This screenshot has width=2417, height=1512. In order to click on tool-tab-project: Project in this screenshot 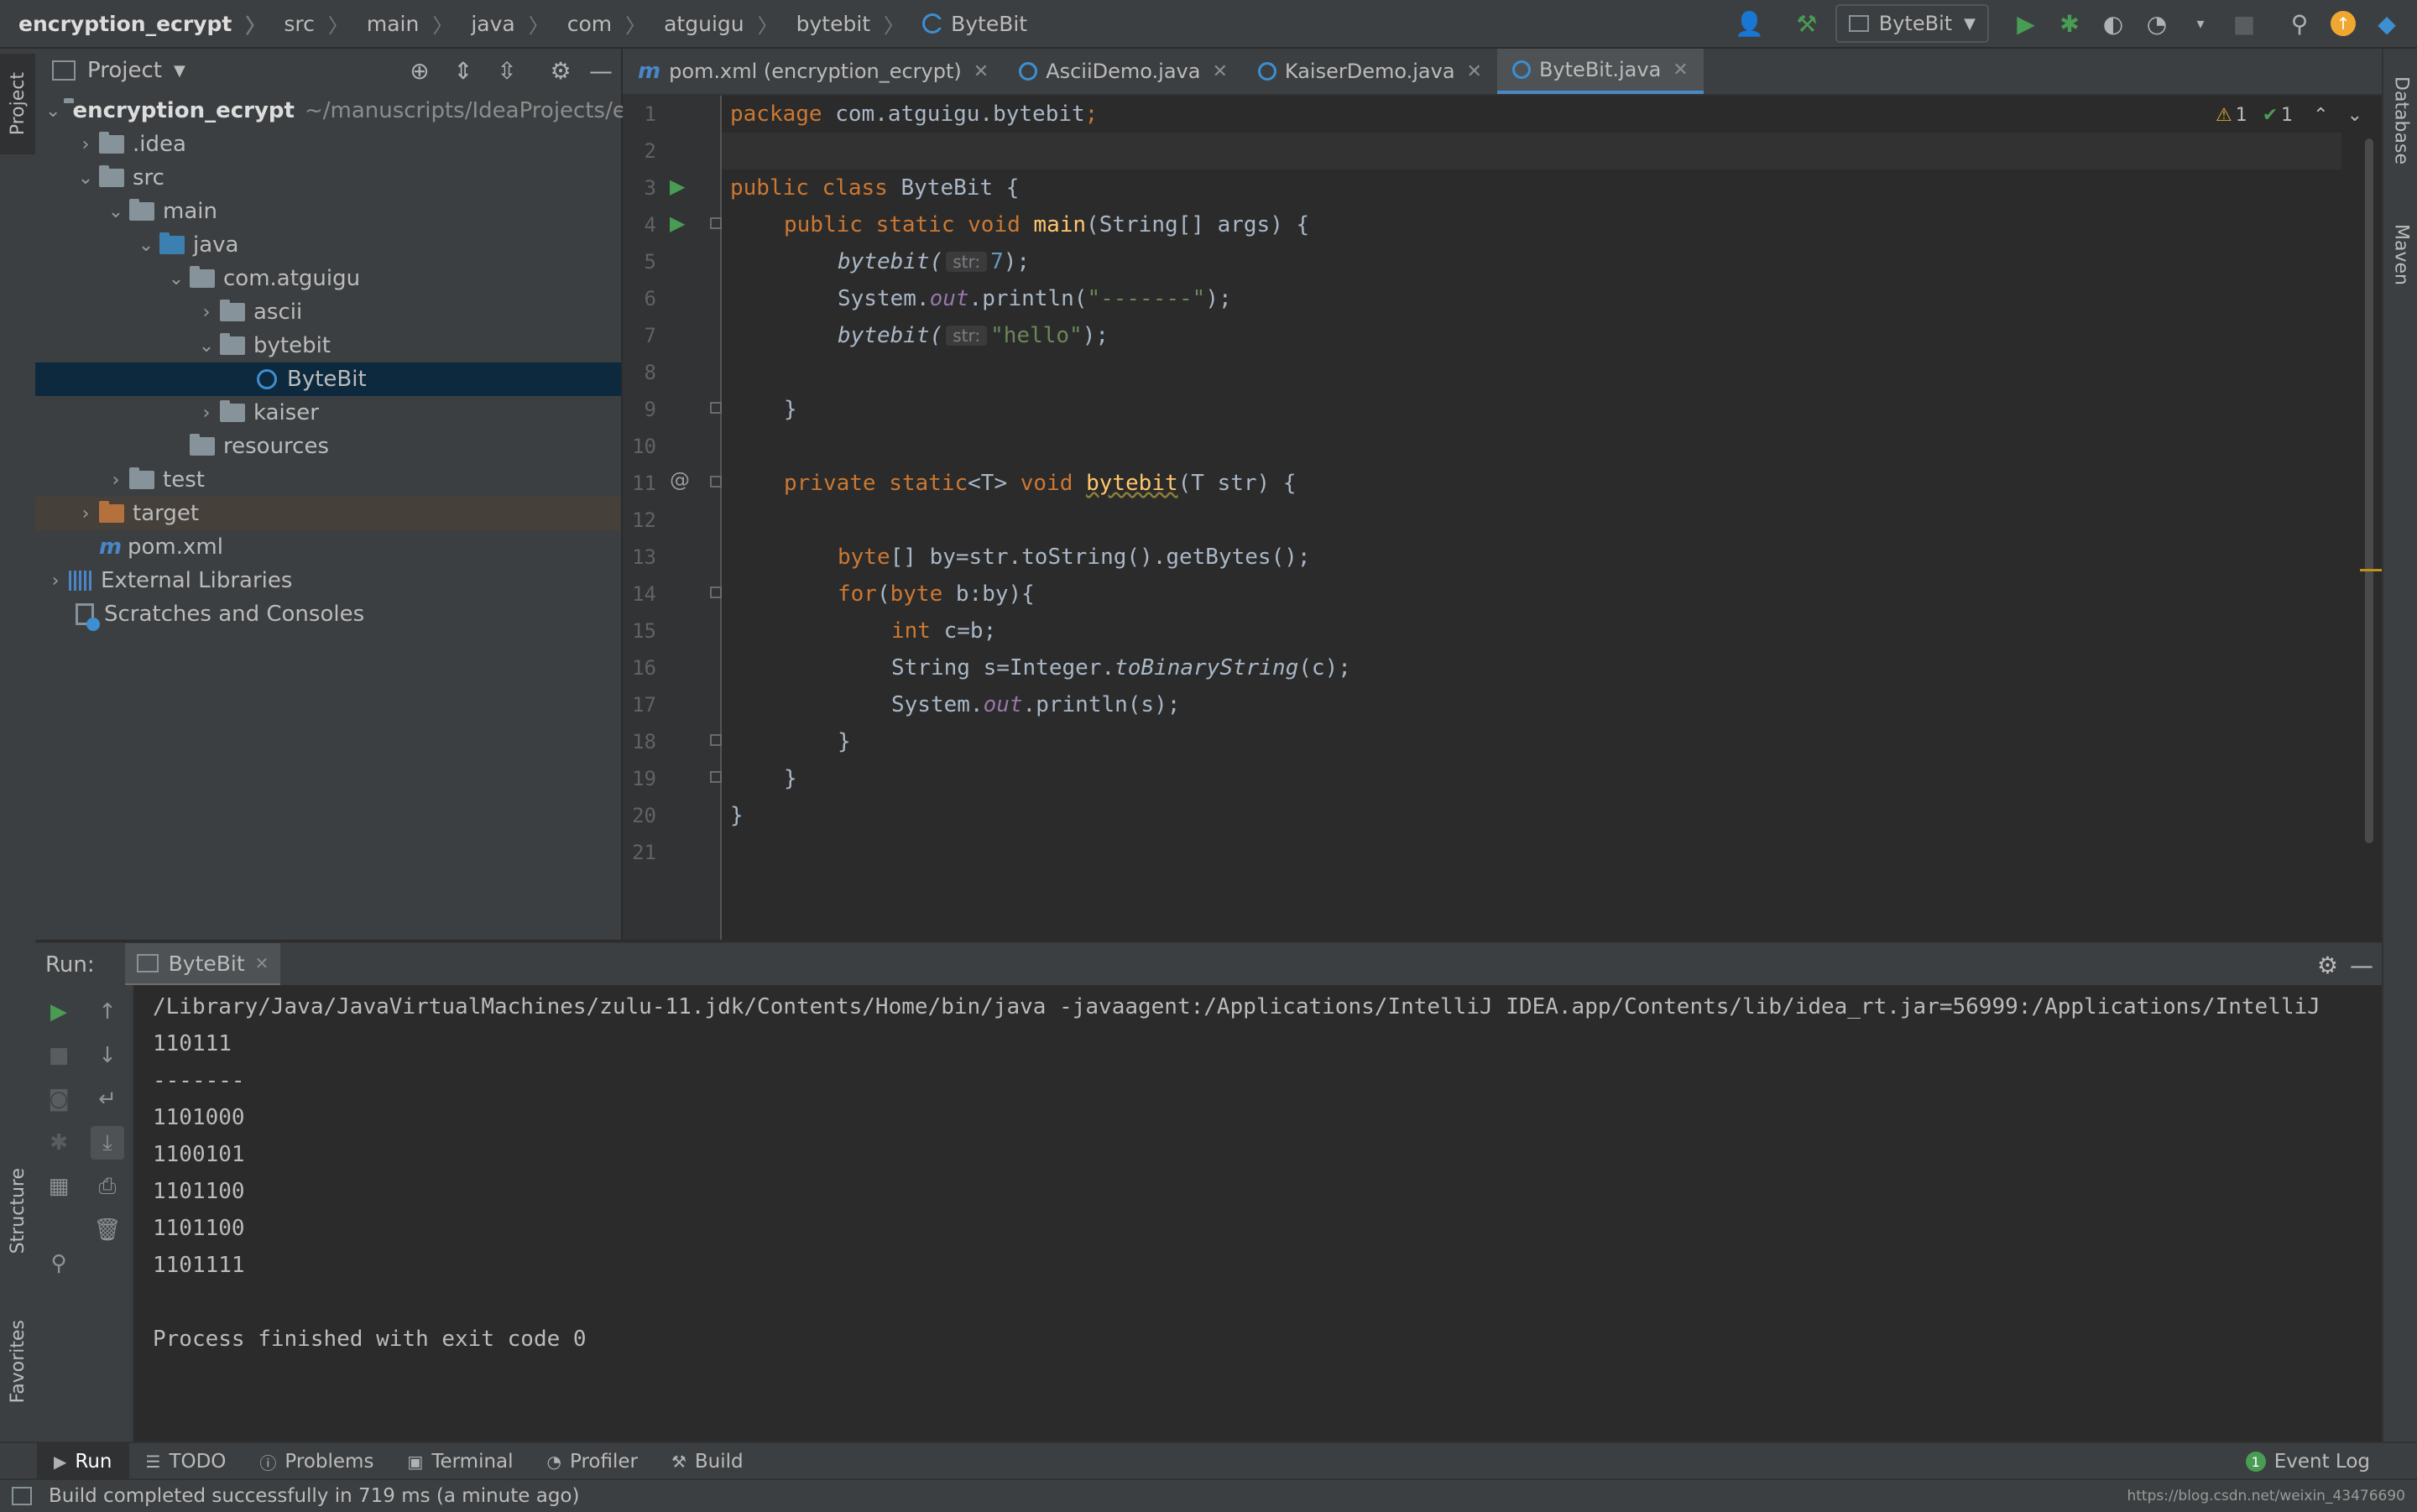, I will do `click(17, 104)`.